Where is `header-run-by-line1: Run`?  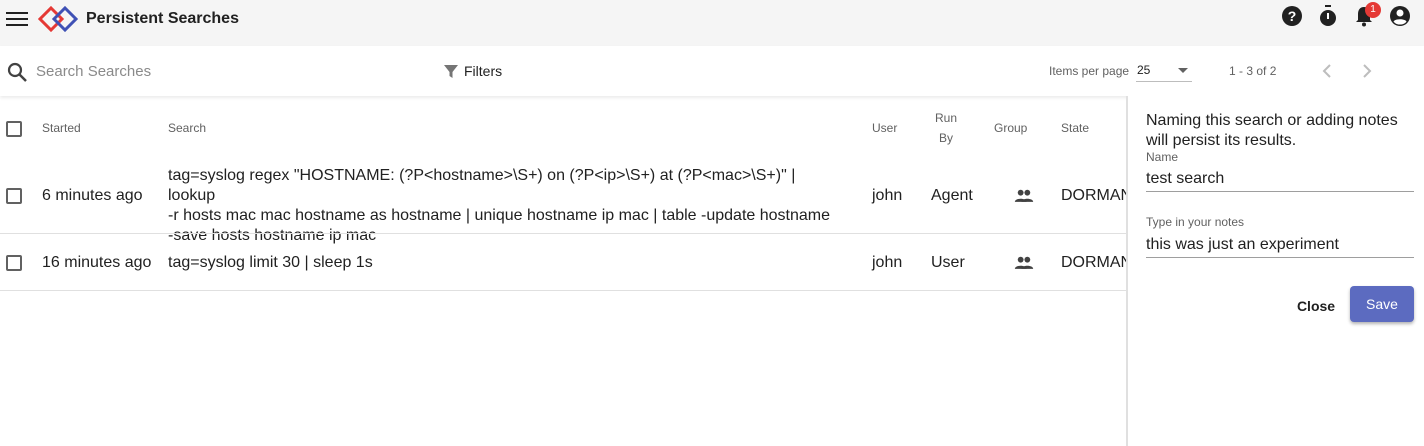
header-run-by-line1: Run is located at coordinates (946, 118).